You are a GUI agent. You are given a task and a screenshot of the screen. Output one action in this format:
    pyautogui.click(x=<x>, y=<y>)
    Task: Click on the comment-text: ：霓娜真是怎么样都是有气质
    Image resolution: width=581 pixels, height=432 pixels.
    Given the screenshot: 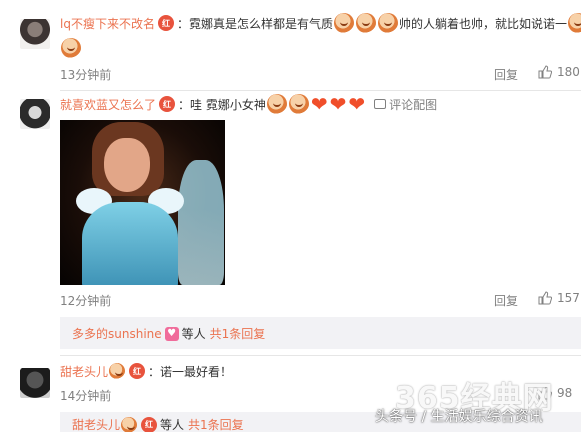 What is the action you would take?
    pyautogui.click(x=254, y=23)
    